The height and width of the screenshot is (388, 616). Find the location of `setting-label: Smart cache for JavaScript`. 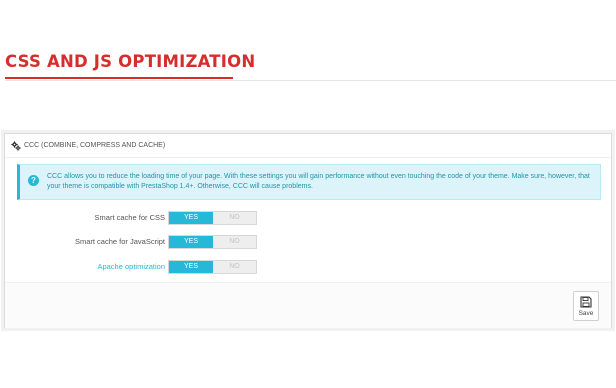

setting-label: Smart cache for JavaScript is located at coordinates (119, 241).